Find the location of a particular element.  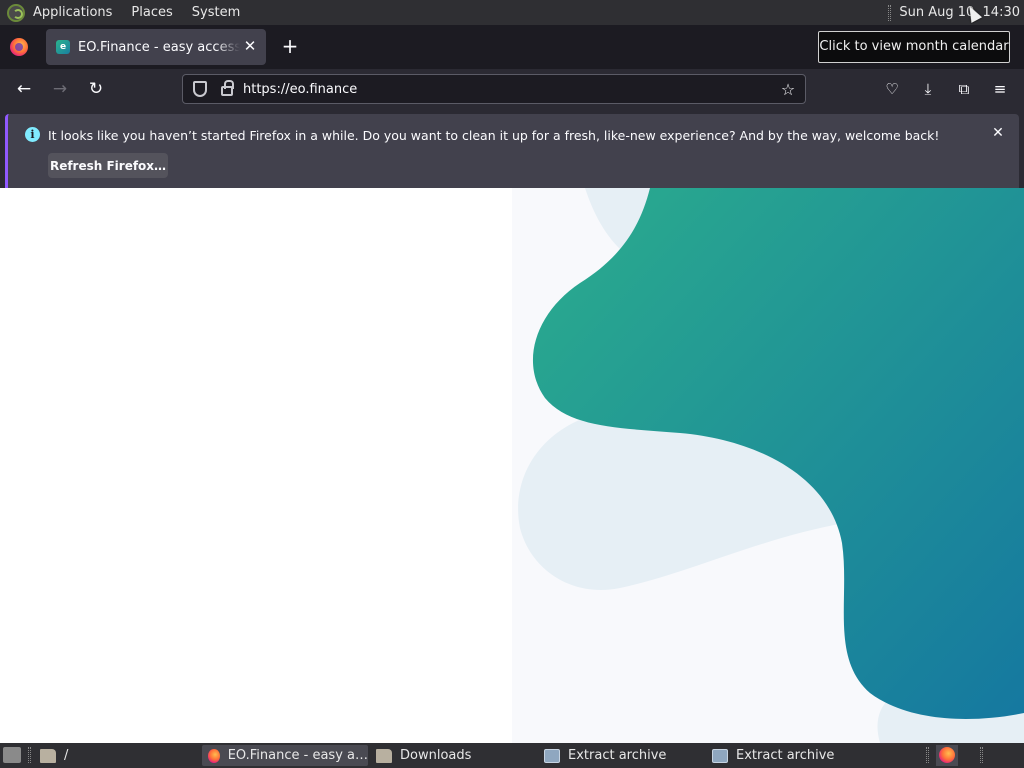

taskbar-handle is located at coordinates (29, 755).